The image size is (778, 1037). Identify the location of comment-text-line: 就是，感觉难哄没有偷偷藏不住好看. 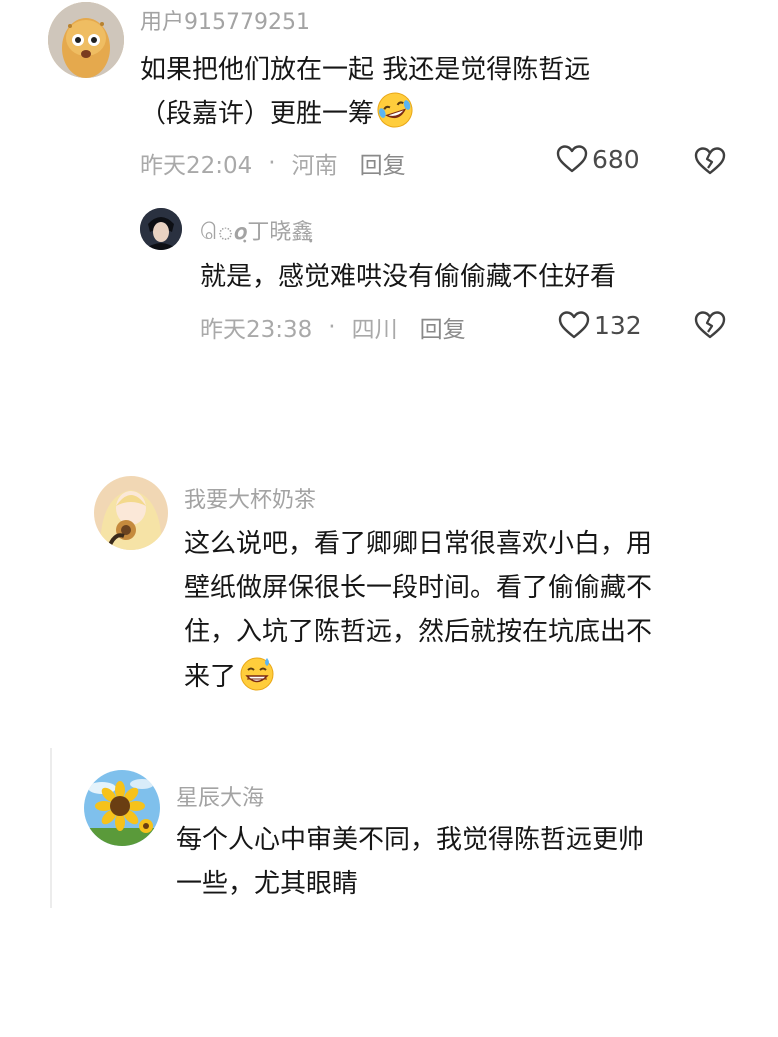
(408, 277).